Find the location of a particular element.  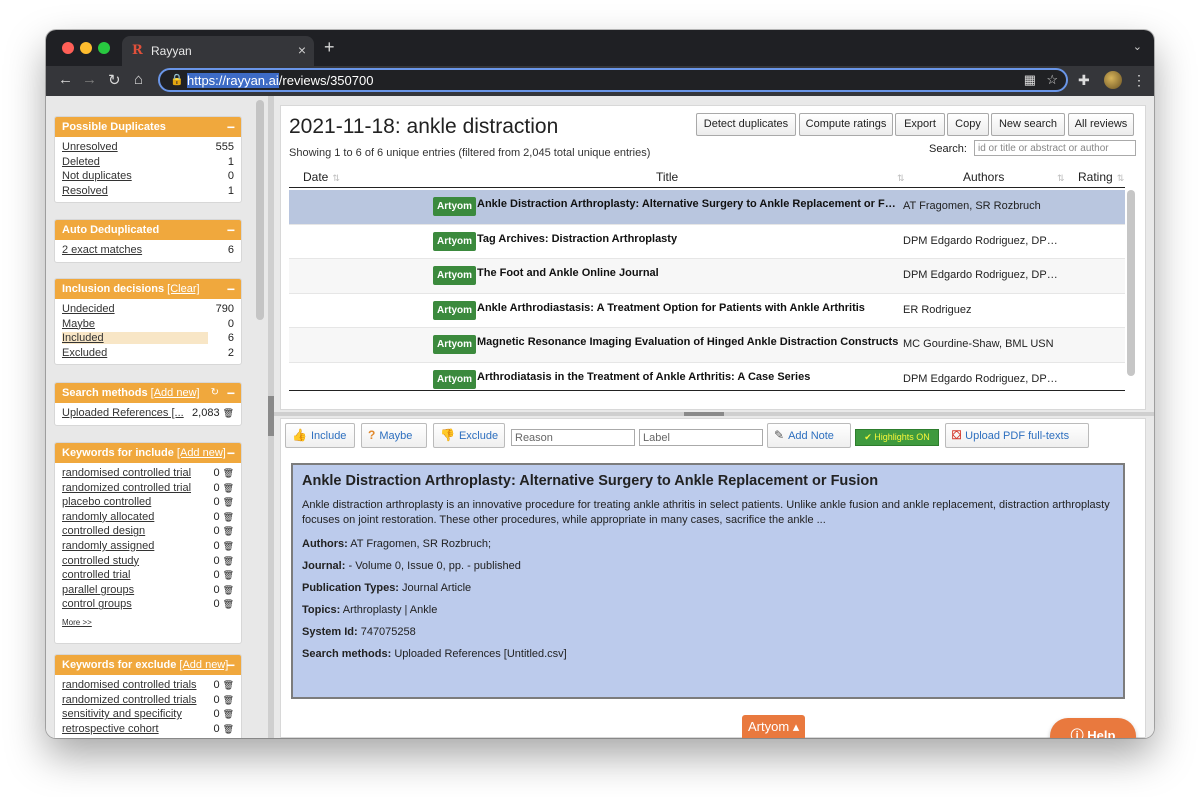

browser-tab: R Rayyan × is located at coordinates (218, 51).